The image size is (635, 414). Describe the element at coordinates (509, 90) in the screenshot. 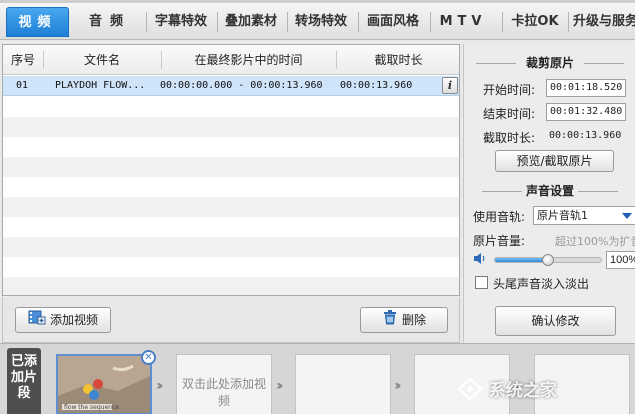

I see `start-time-label: 开始时间:` at that location.